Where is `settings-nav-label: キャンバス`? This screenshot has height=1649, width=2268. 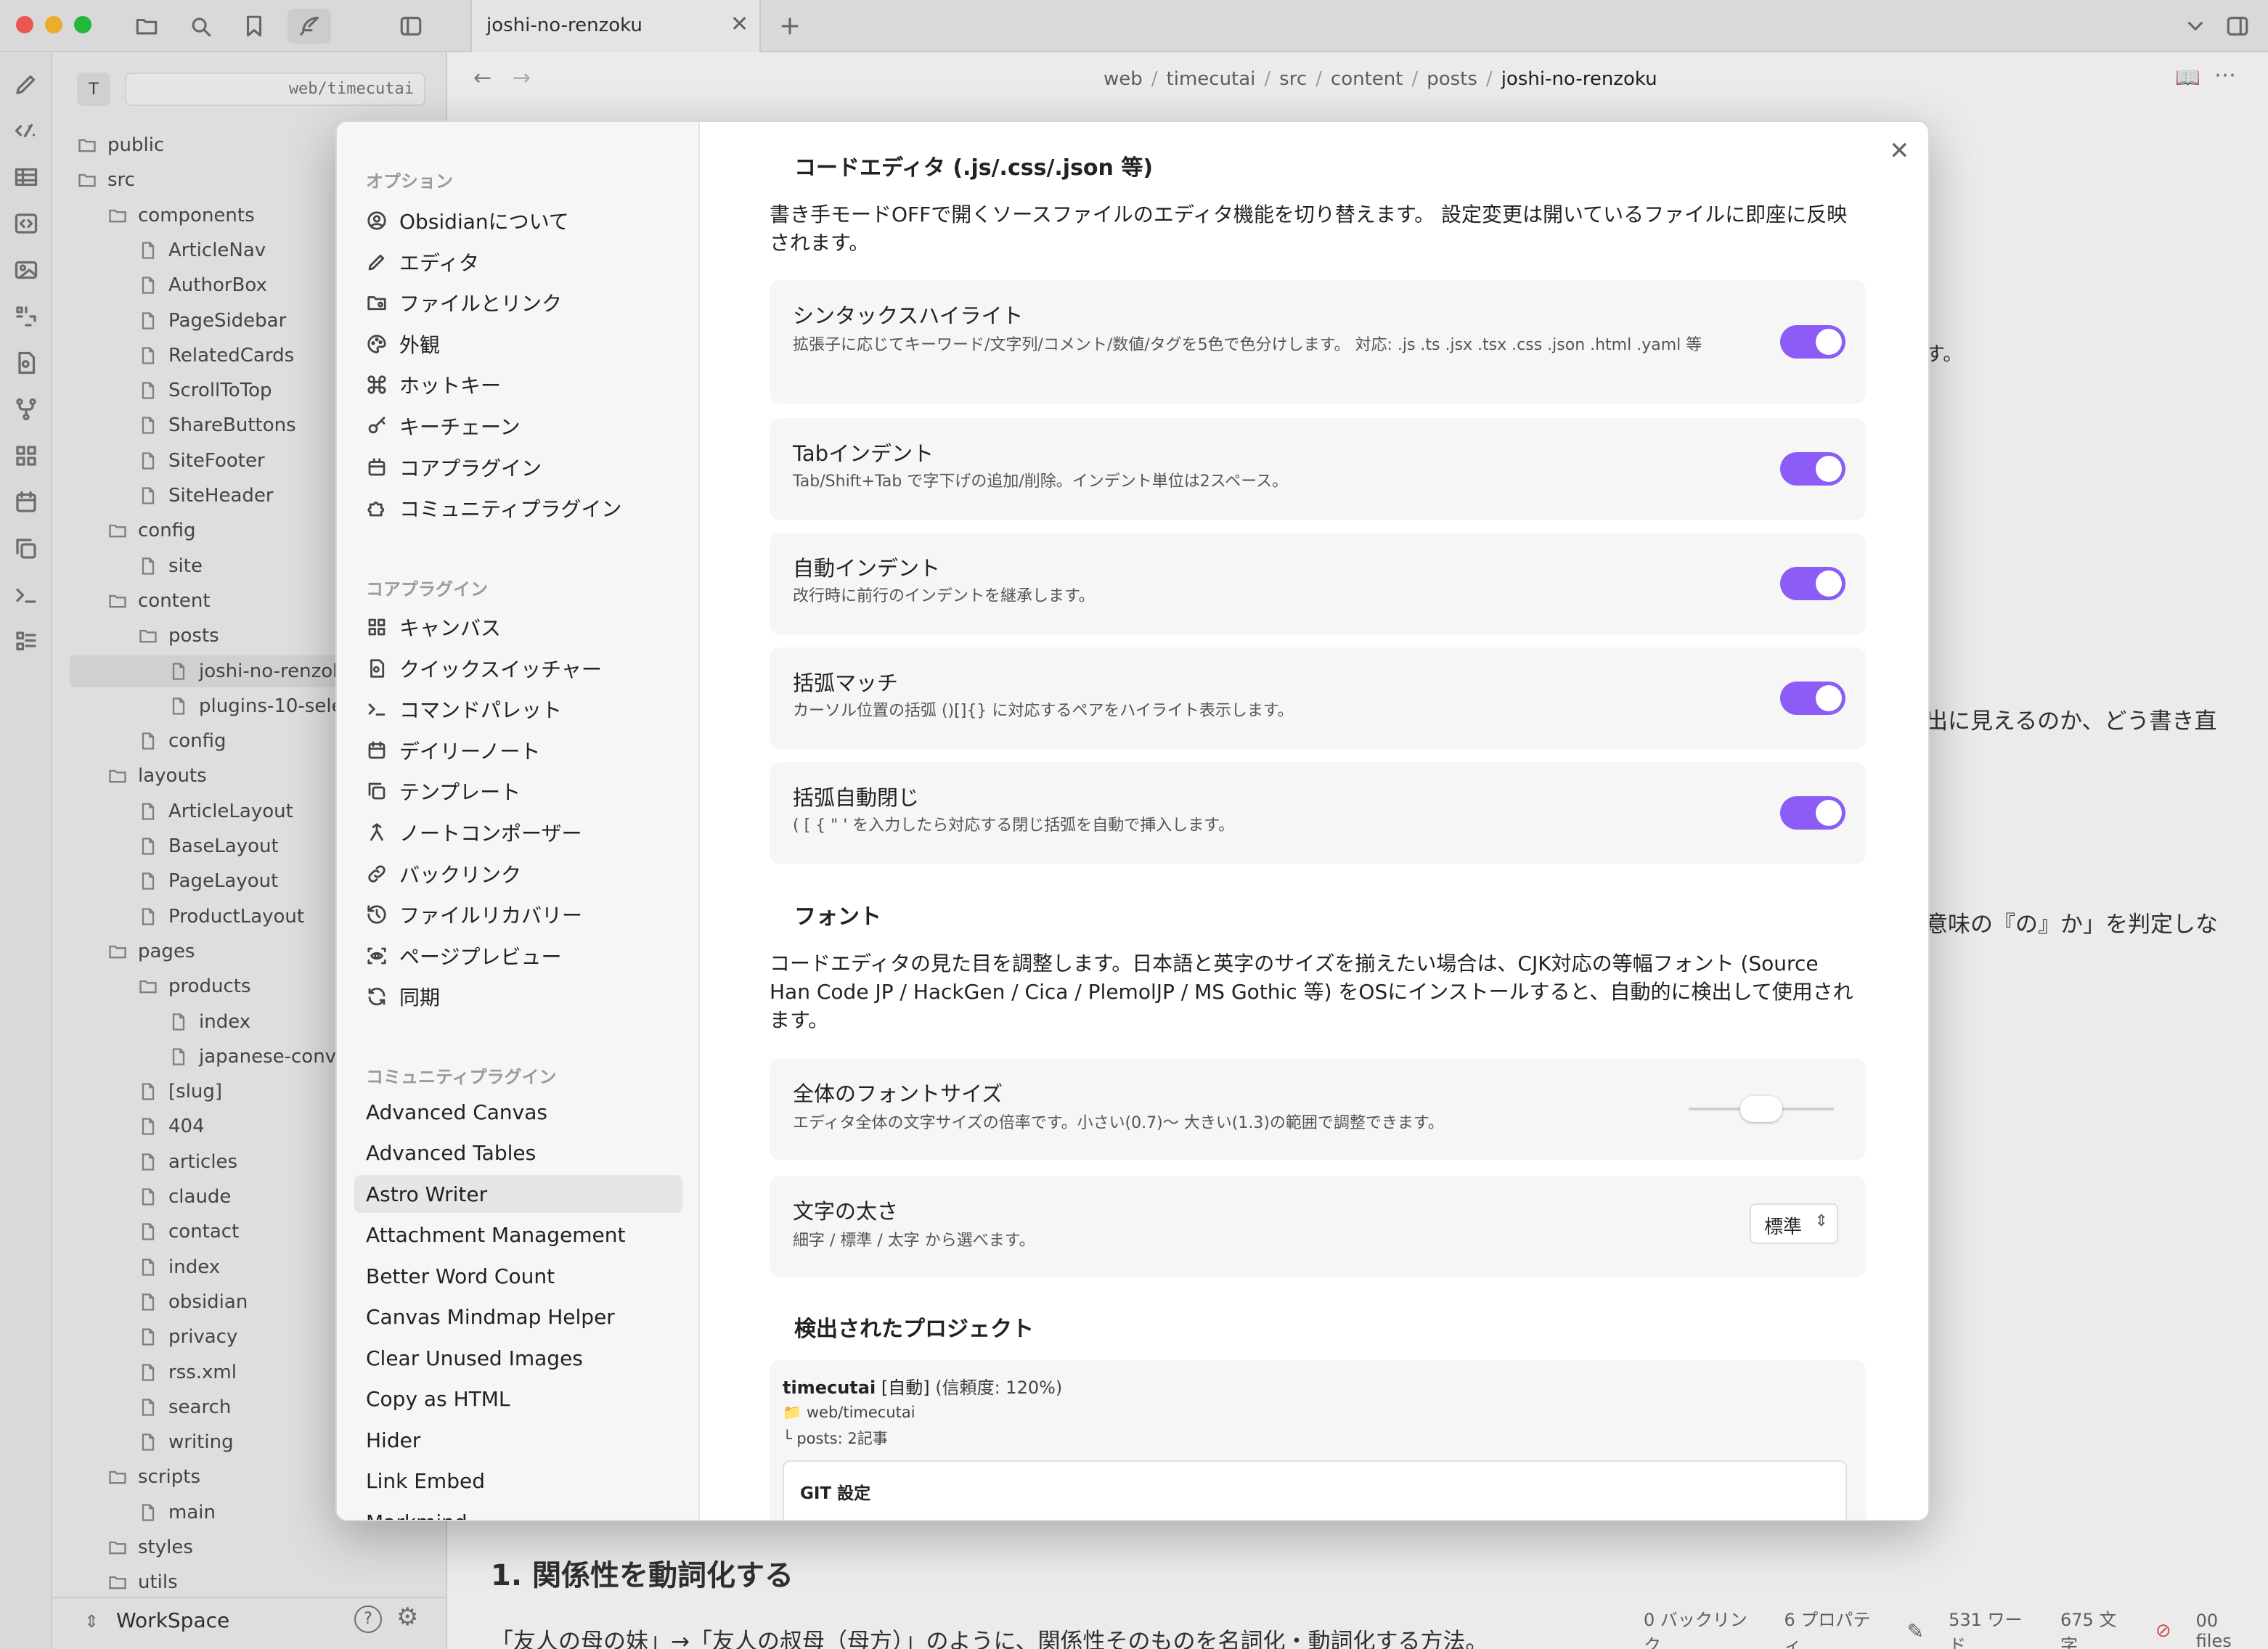
settings-nav-label: キャンバス is located at coordinates (451, 628).